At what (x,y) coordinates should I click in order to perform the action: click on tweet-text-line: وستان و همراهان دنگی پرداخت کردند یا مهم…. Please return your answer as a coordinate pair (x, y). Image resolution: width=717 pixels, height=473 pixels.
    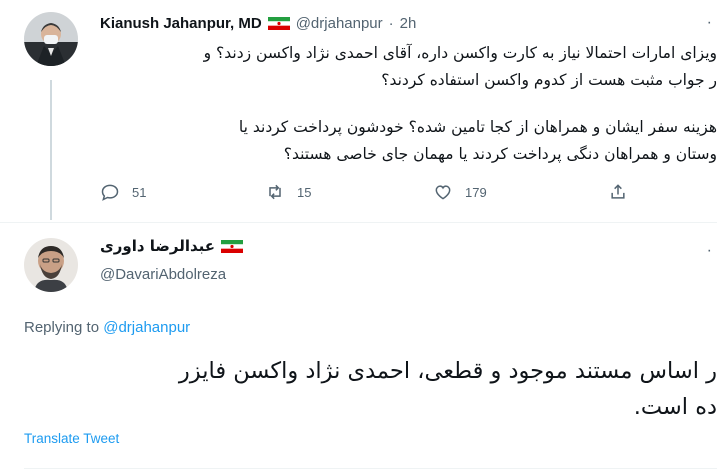
    Looking at the image, I should click on (500, 154).